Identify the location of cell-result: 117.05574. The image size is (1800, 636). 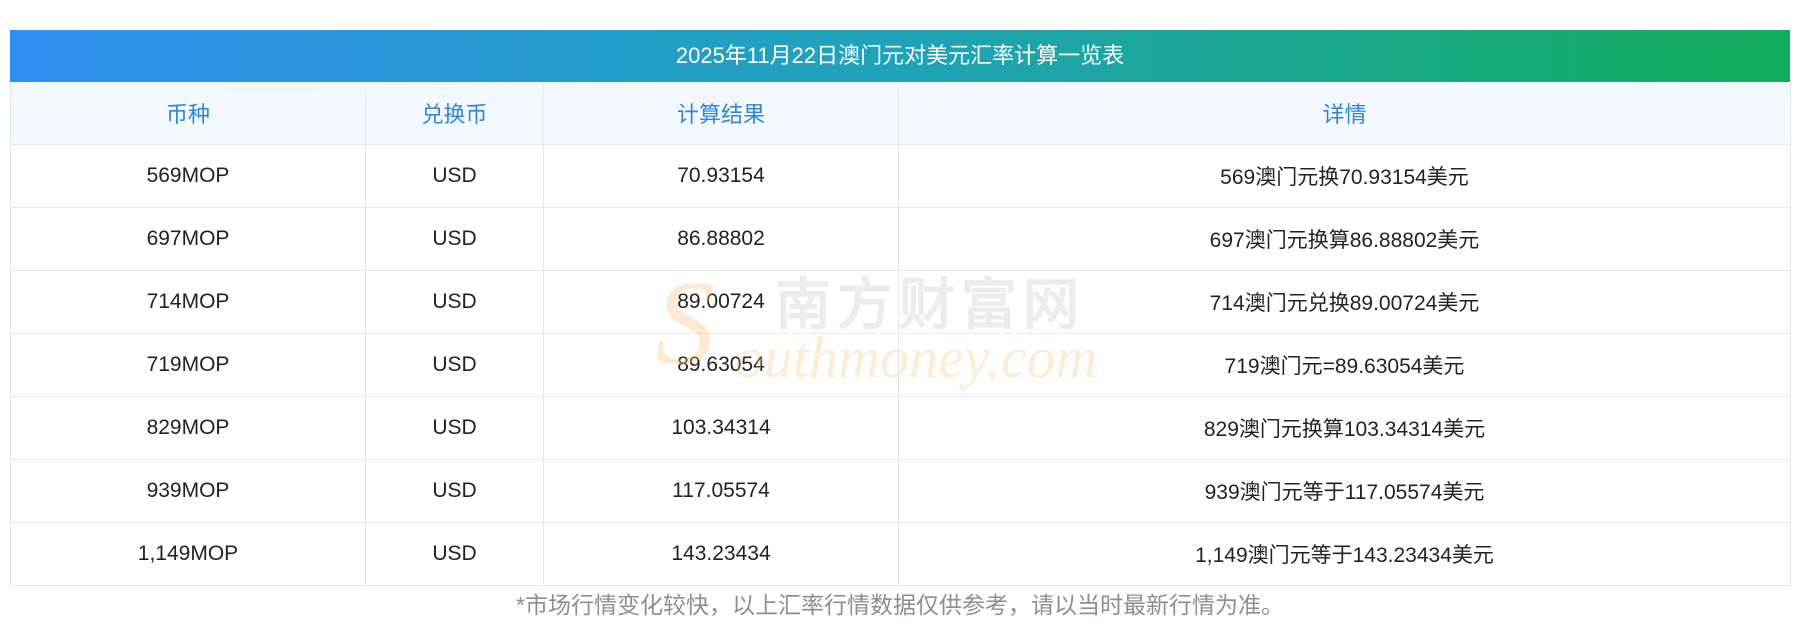
(721, 491).